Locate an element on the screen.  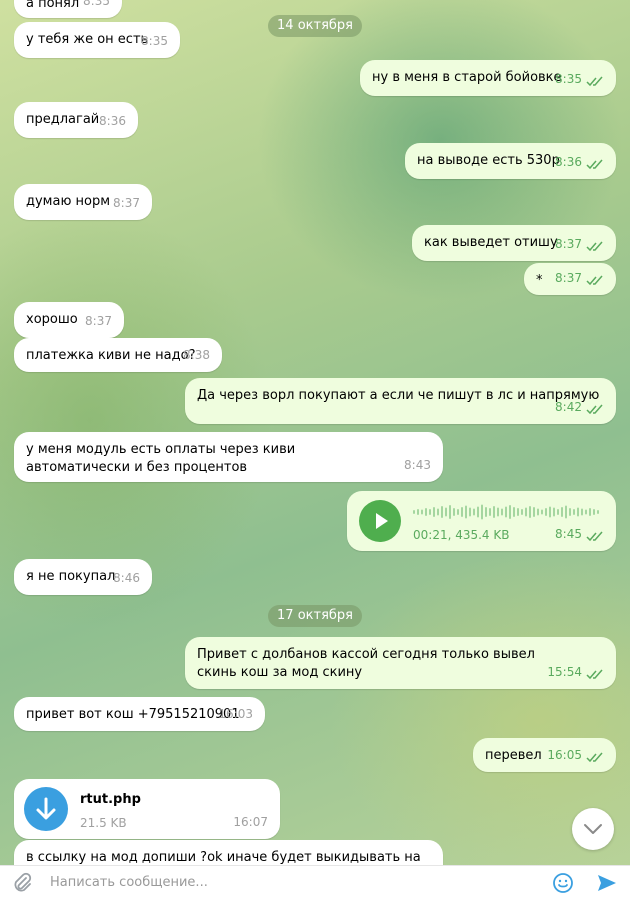
message-time: 16:05 is located at coordinates (564, 755).